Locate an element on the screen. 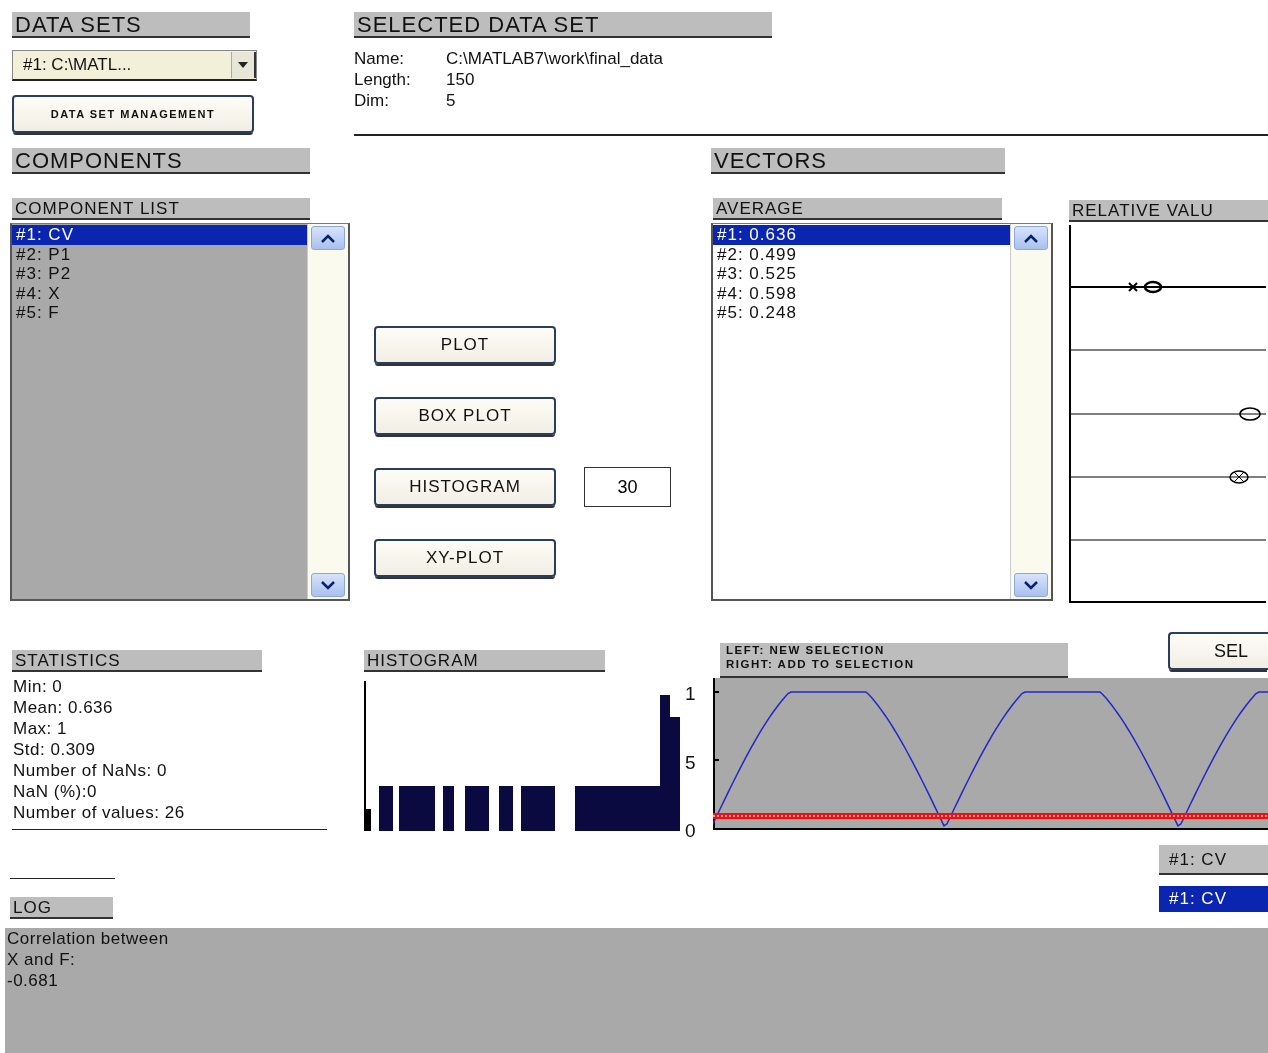 This screenshot has height=1053, width=1268. list-item: #1: 0.636 is located at coordinates (861, 235).